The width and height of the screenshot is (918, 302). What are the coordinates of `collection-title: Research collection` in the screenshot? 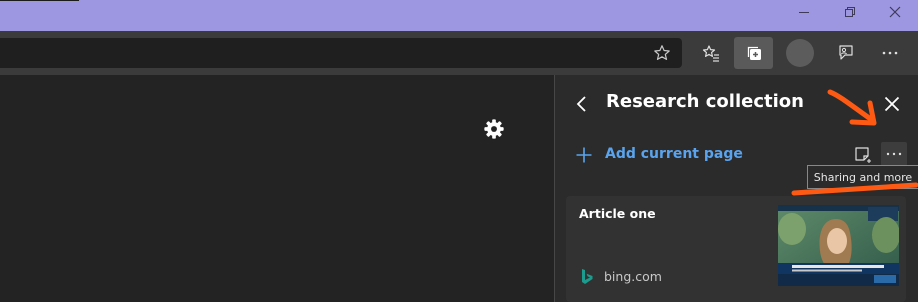 It's located at (705, 101).